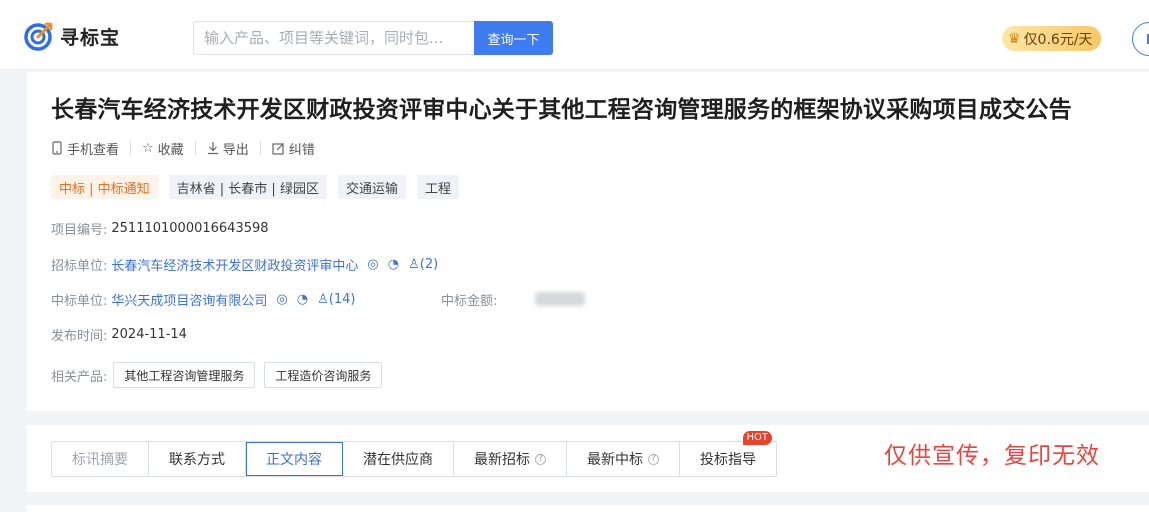  What do you see at coordinates (469, 301) in the screenshot?
I see `amount-label: 中标金额:` at bounding box center [469, 301].